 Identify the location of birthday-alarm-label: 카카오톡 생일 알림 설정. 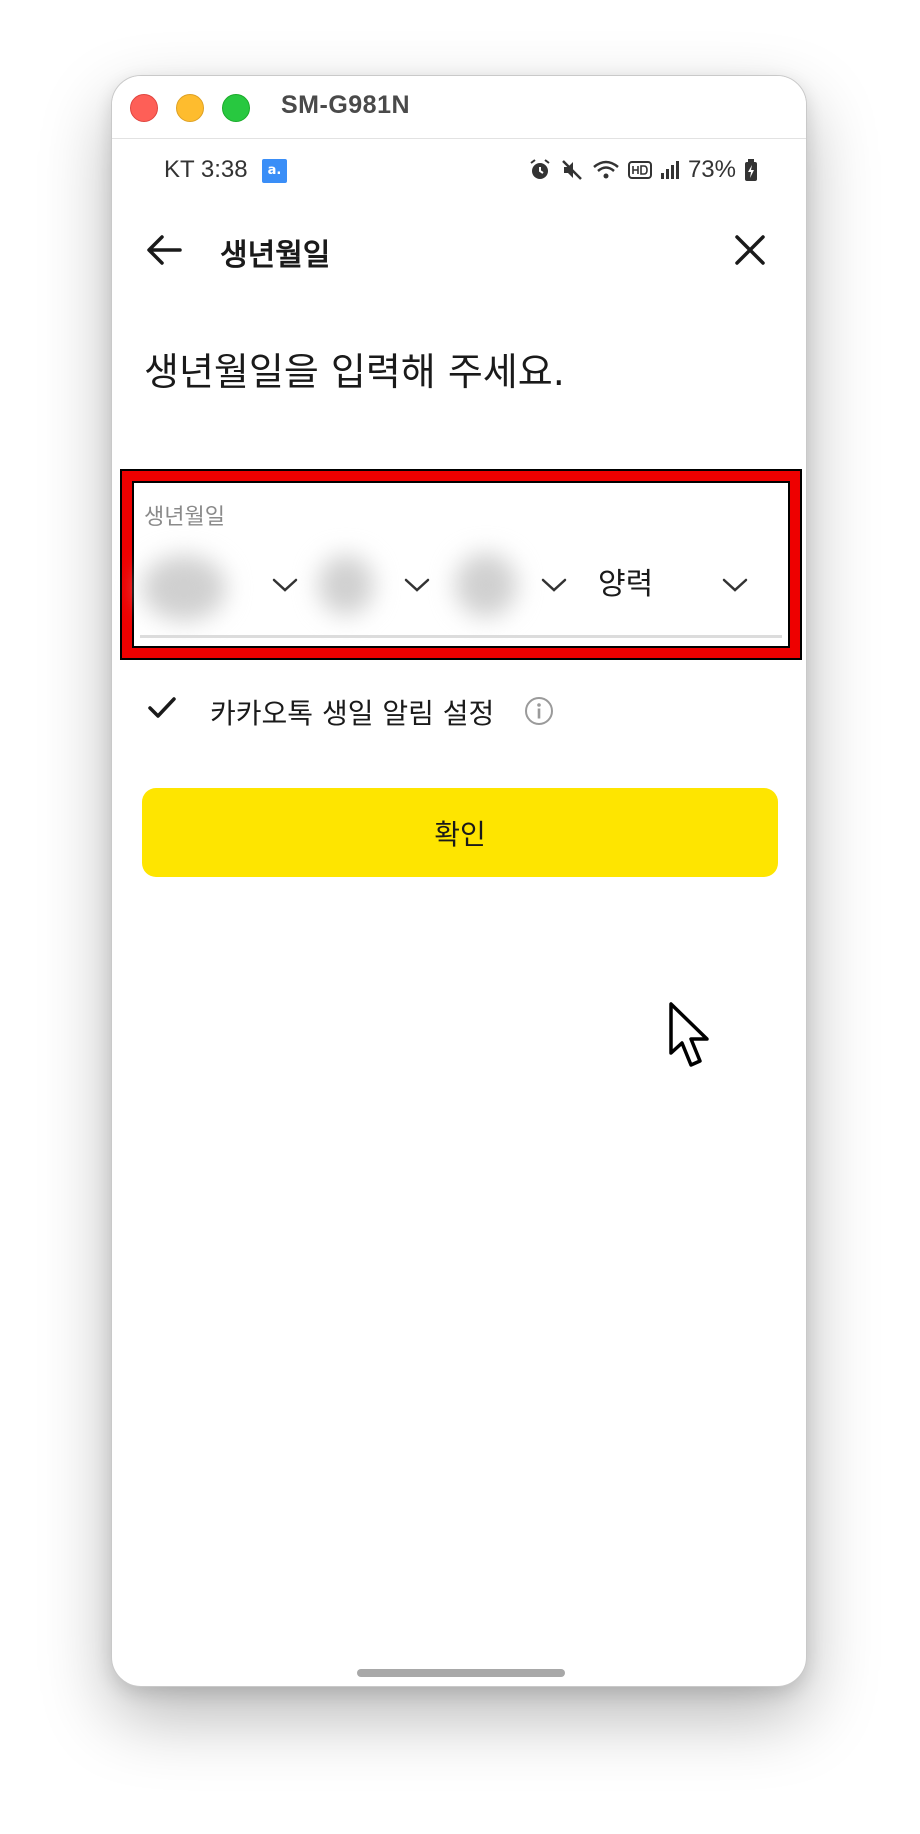
(352, 713).